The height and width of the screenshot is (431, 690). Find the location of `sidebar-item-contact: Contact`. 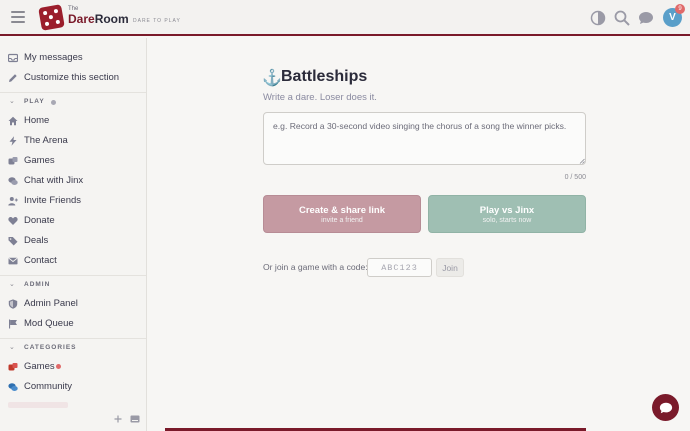

sidebar-item-contact: Contact is located at coordinates (73, 261).